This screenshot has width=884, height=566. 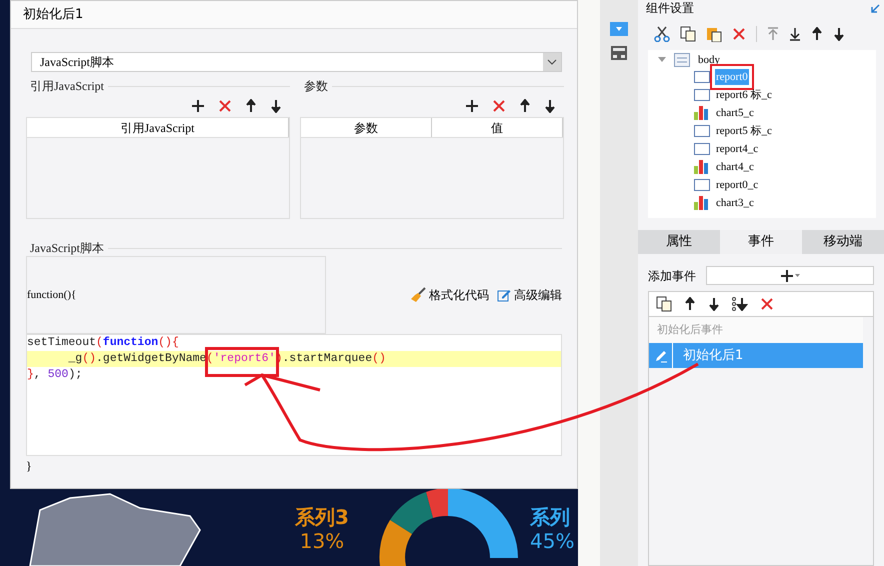 What do you see at coordinates (552, 541) in the screenshot?
I see `series-percent: 45%` at bounding box center [552, 541].